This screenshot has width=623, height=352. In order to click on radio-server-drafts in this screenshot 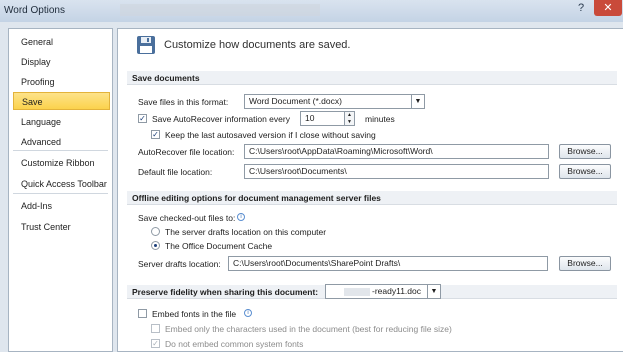, I will do `click(155, 231)`.